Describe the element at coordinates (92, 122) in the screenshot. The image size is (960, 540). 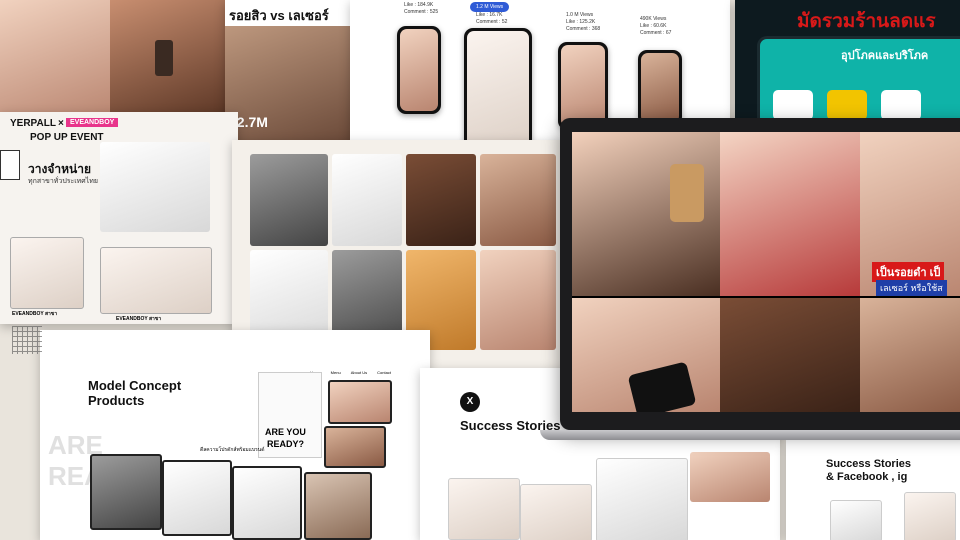
I see `popup-partner: EVEANDBOY` at that location.